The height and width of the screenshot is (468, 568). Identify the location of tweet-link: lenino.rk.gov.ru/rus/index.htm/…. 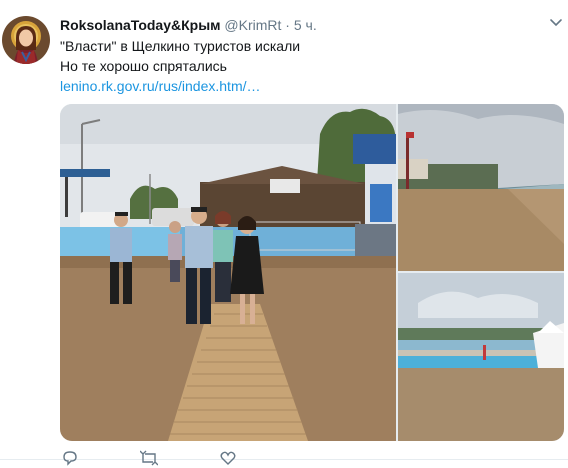
(160, 86).